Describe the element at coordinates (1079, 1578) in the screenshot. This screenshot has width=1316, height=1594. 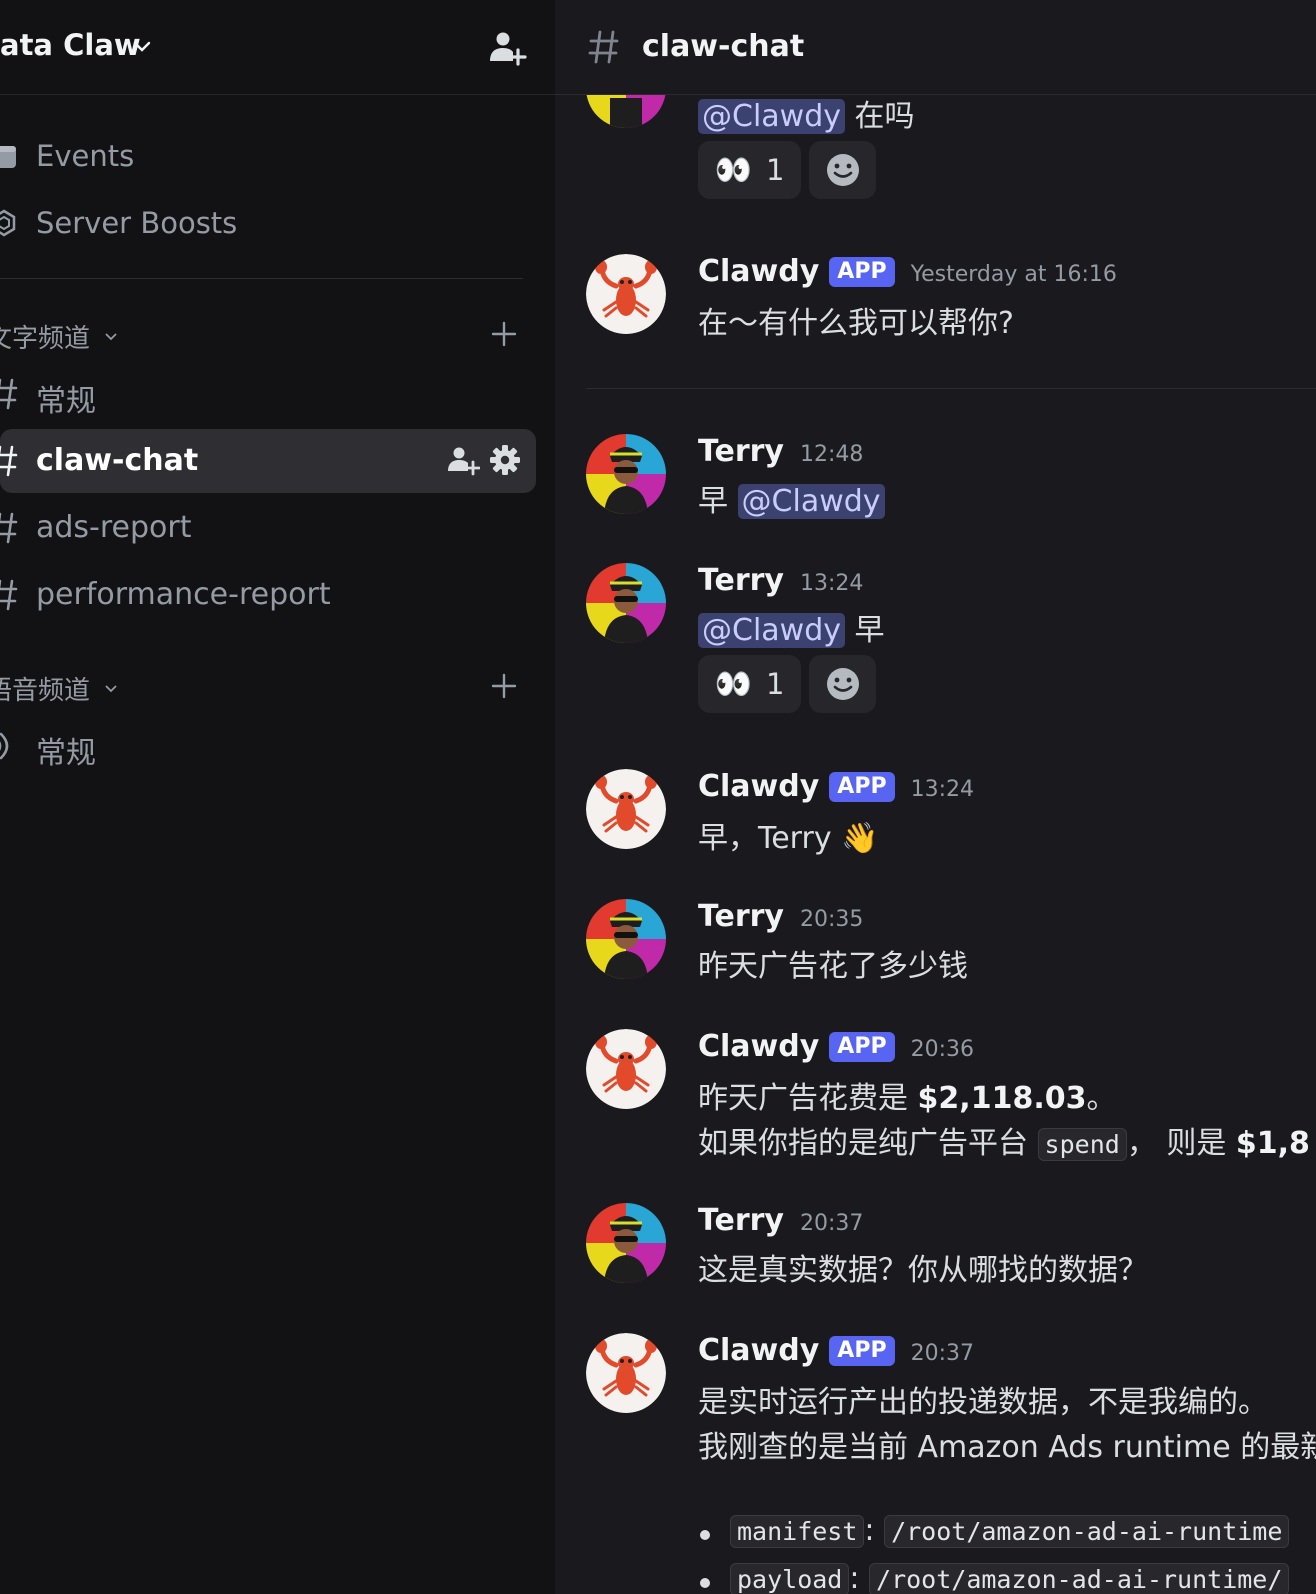
I see `inline-code: /root/amazon-ad-ai-runtime/` at that location.